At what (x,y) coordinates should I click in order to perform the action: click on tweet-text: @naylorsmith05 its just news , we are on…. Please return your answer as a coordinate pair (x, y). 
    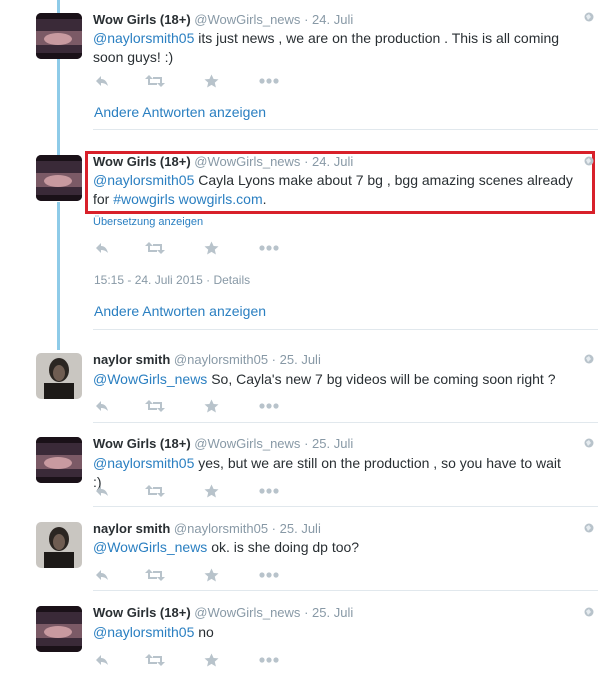
    Looking at the image, I should click on (333, 48).